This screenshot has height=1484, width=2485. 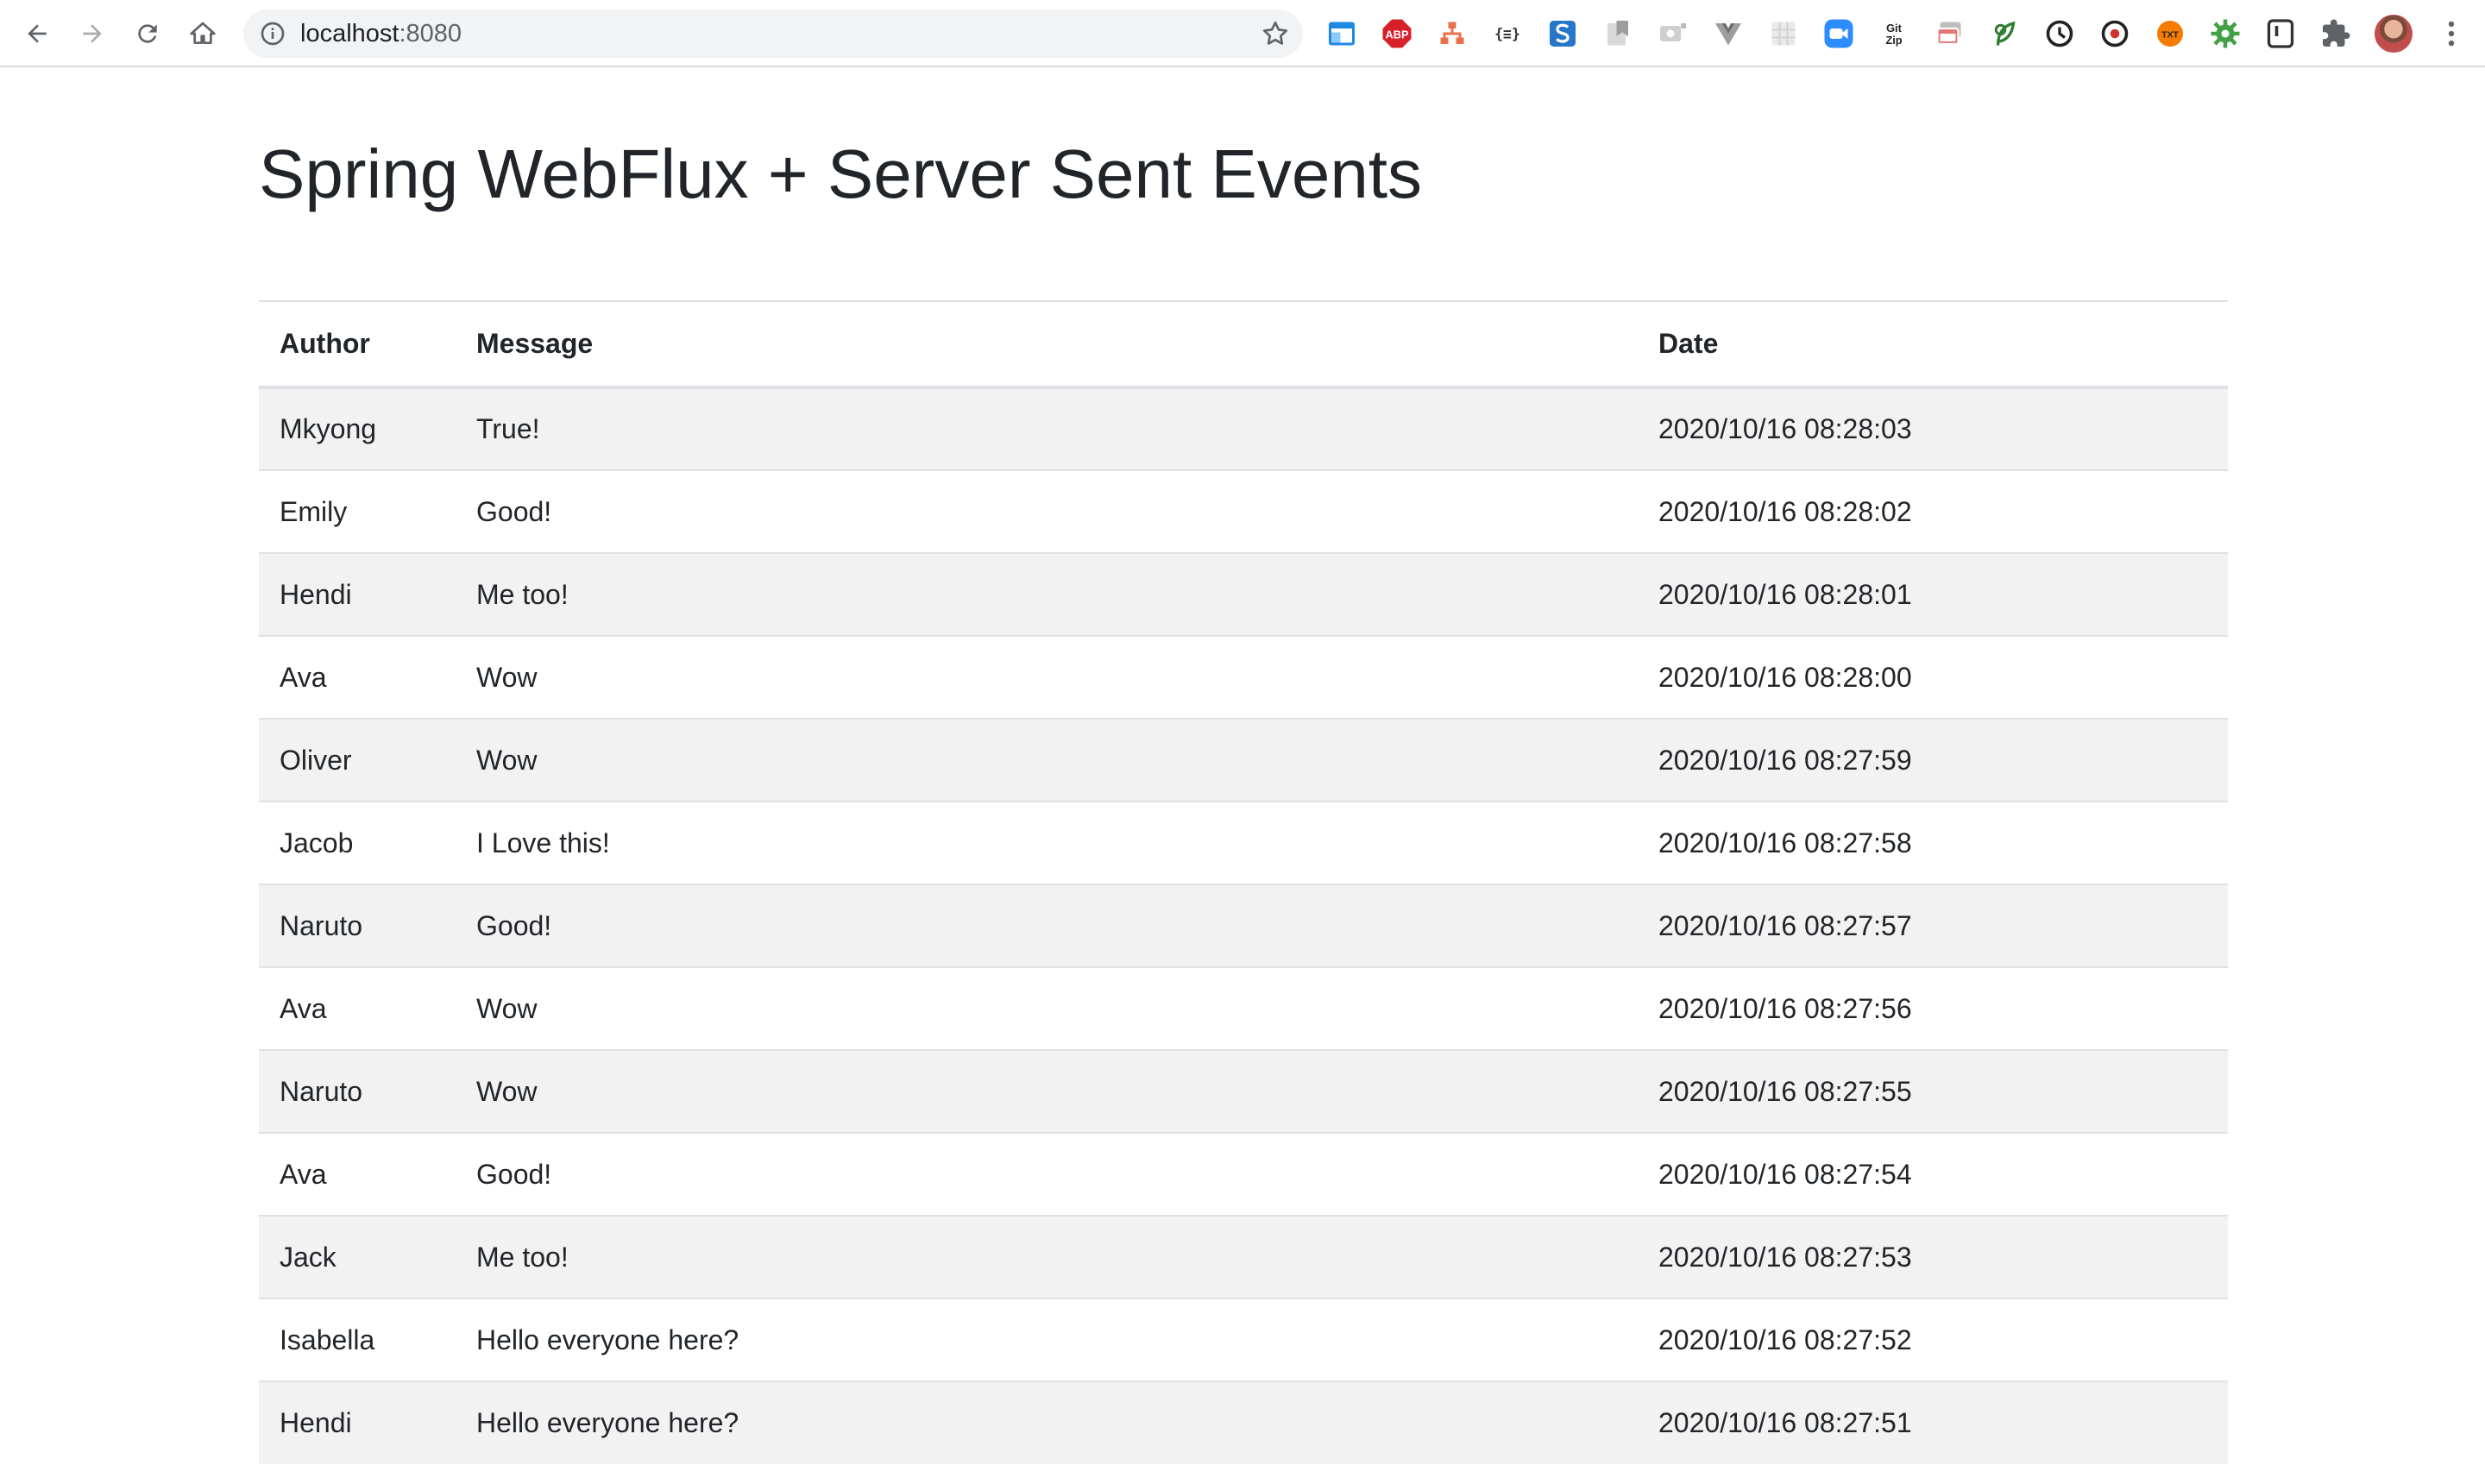 I want to click on svg-text: TXT, so click(x=2170, y=35).